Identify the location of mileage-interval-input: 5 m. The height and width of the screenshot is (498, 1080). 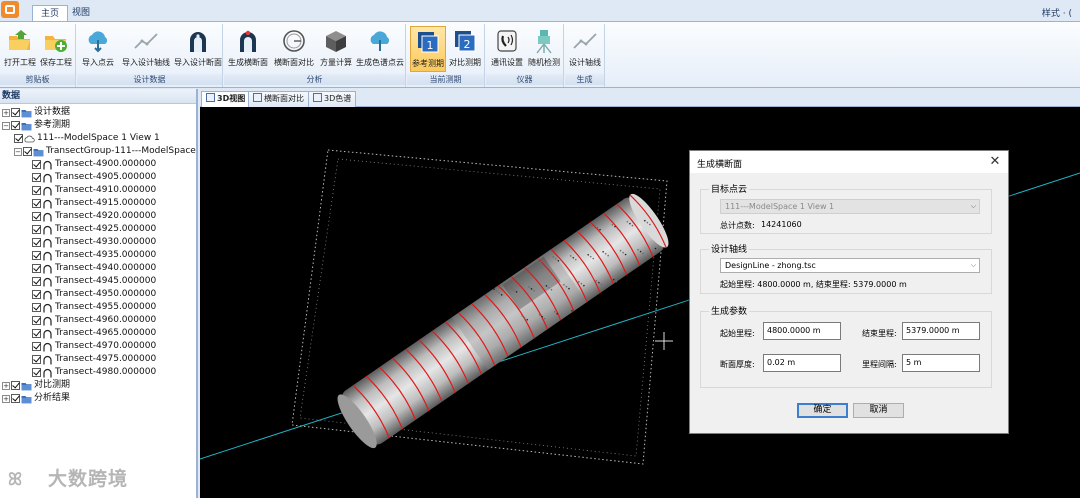
(941, 363).